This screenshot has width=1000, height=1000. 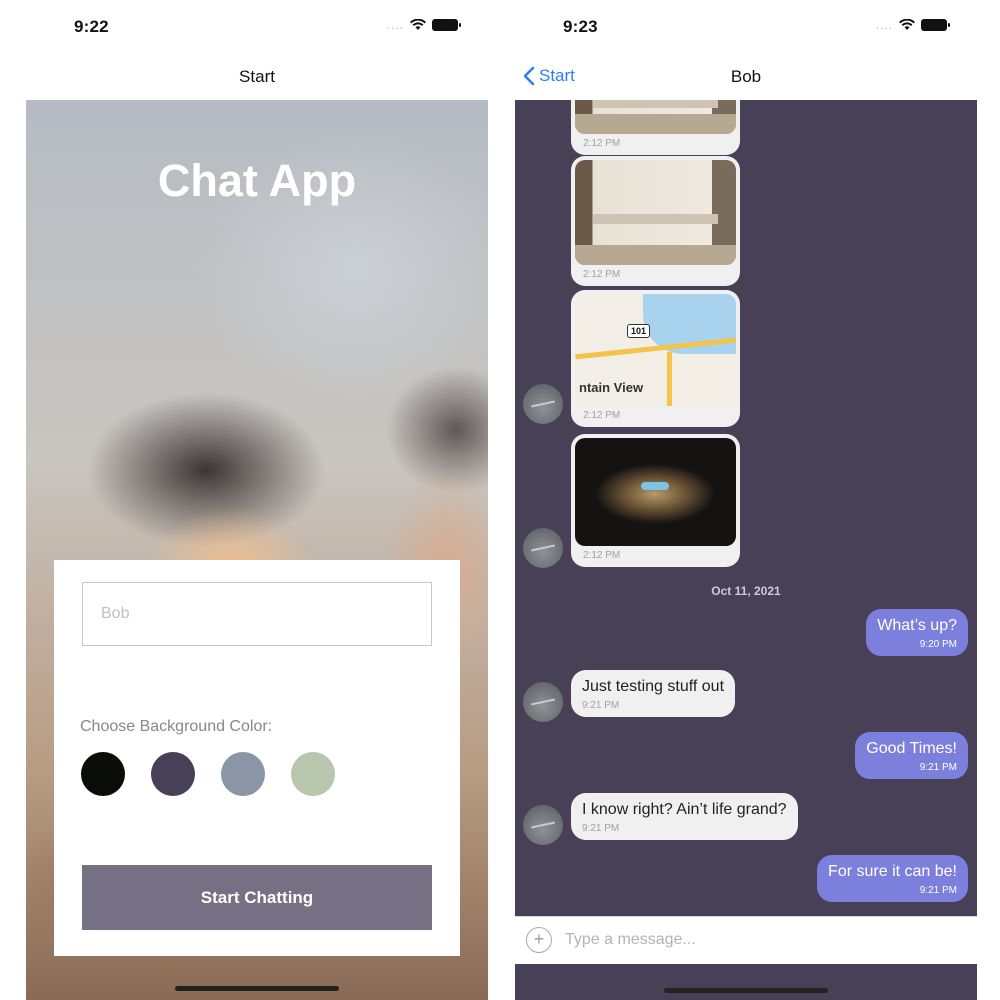 What do you see at coordinates (938, 644) in the screenshot?
I see `message-time: 9:20 PM` at bounding box center [938, 644].